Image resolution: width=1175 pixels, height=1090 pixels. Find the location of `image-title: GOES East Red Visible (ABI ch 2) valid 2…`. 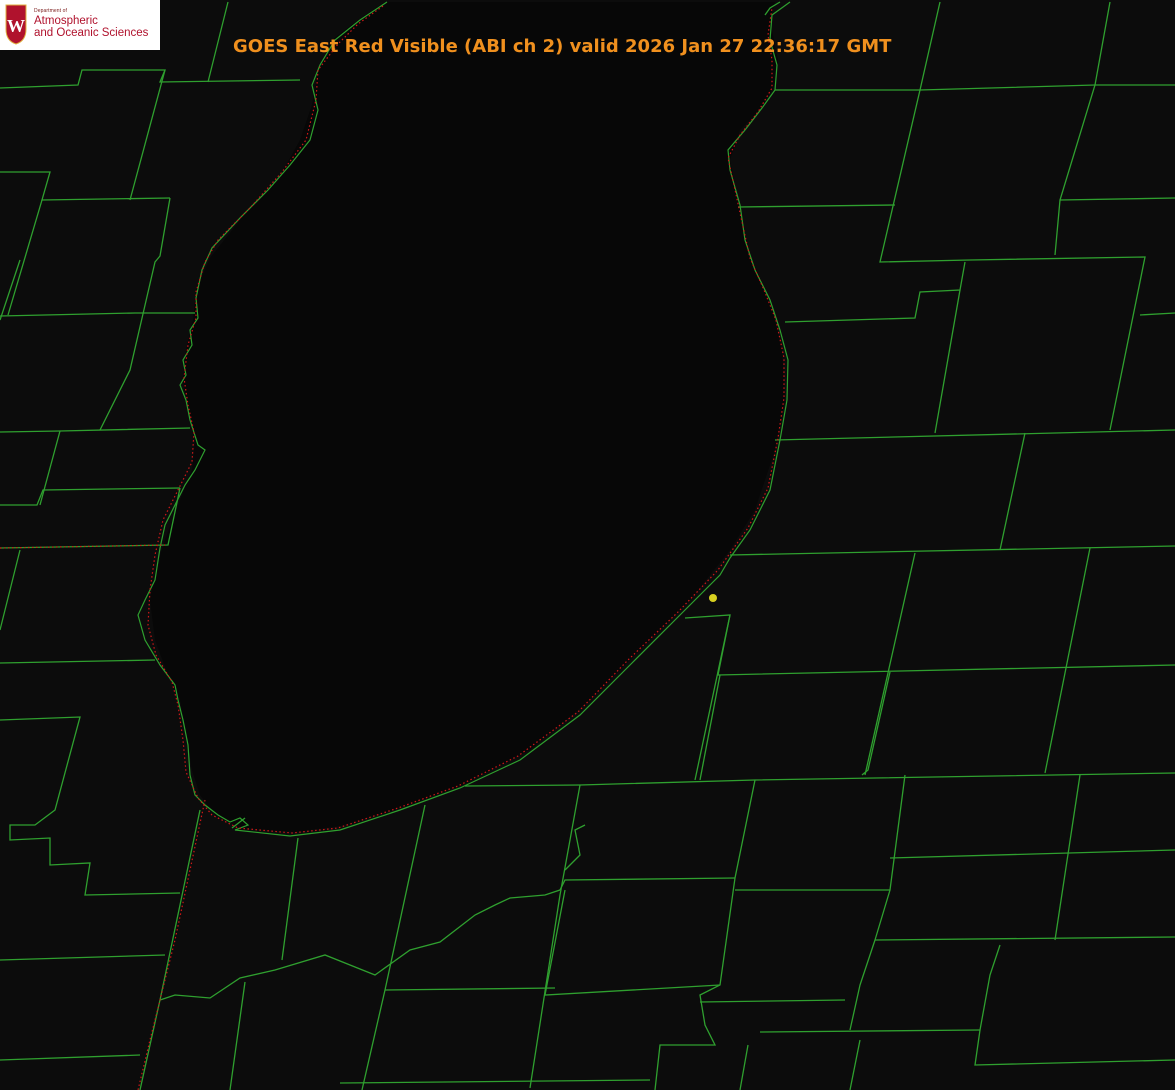

image-title: GOES East Red Visible (ABI ch 2) valid 2… is located at coordinates (562, 46).